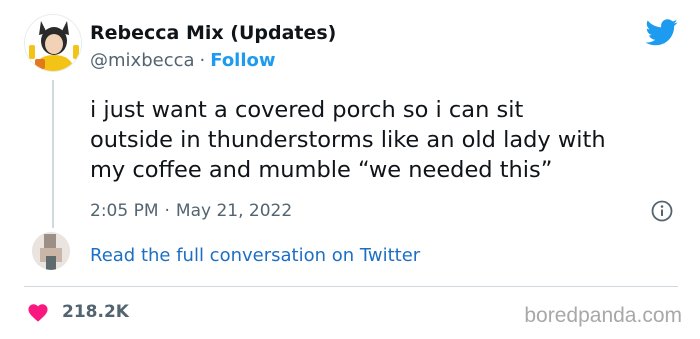 The image size is (700, 339). Describe the element at coordinates (95, 312) in the screenshot. I see `like-count: 218.2K` at that location.